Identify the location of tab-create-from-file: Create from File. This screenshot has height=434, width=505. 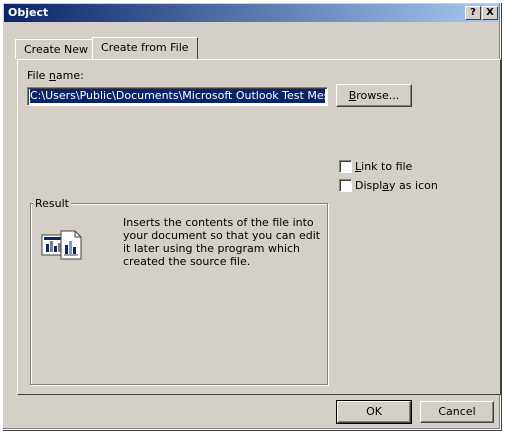
(145, 48).